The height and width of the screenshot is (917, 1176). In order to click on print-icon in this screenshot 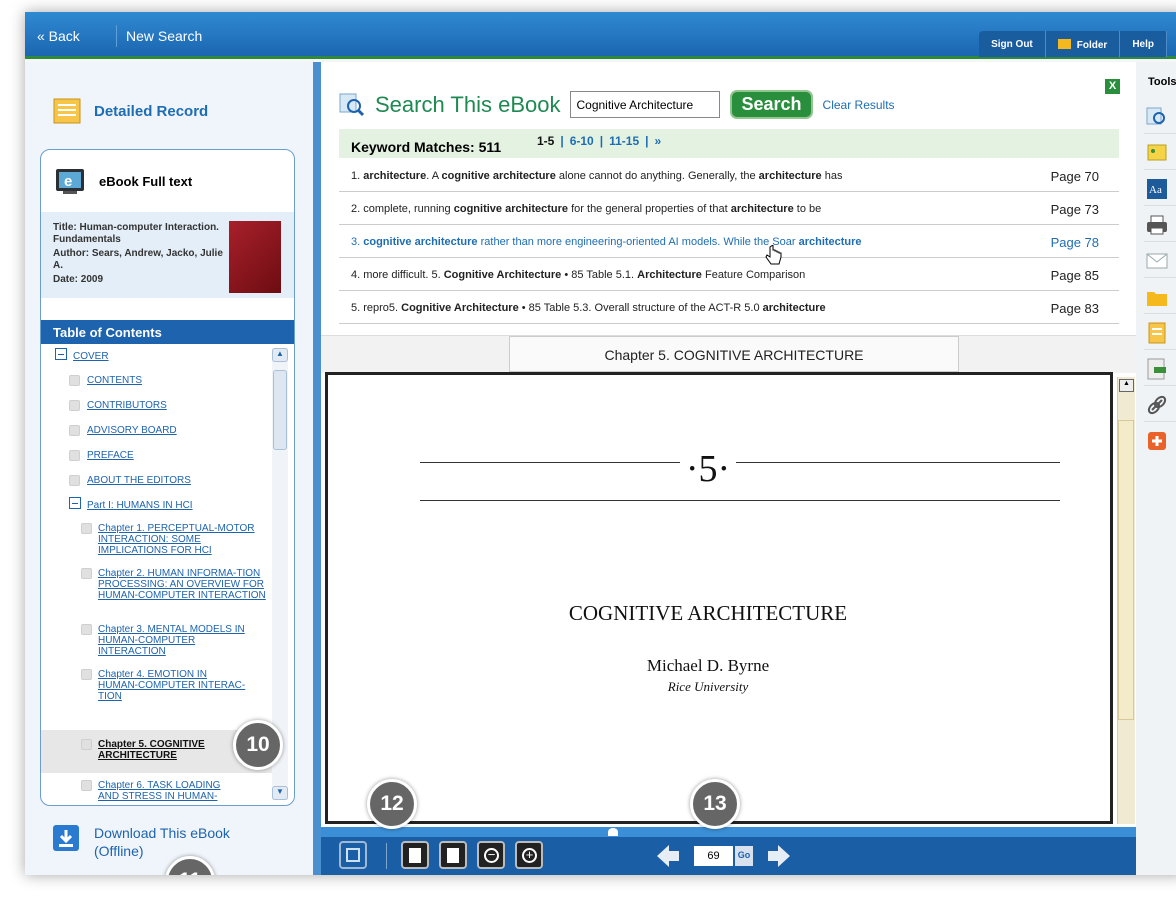, I will do `click(1157, 225)`.